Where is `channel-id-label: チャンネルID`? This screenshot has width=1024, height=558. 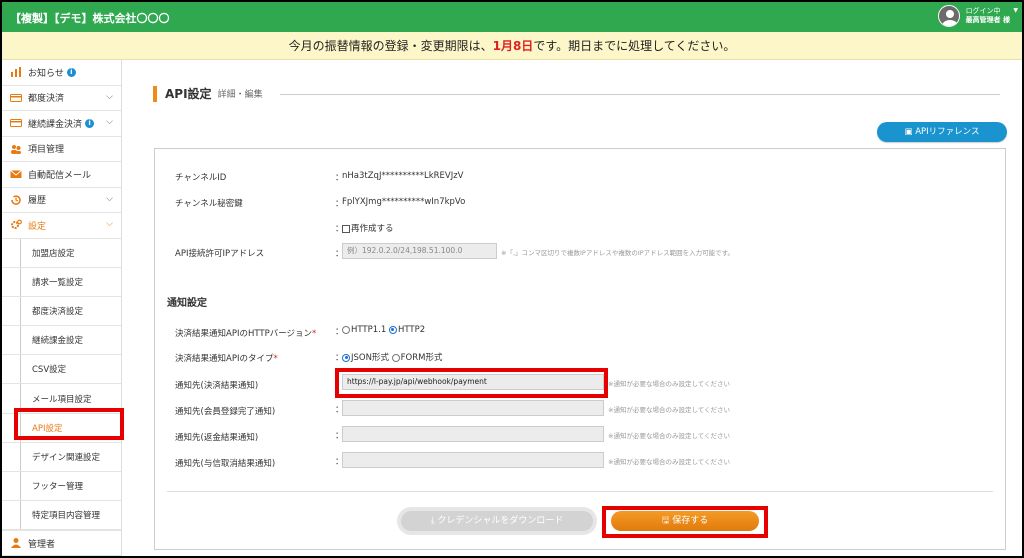 channel-id-label: チャンネルID is located at coordinates (201, 178).